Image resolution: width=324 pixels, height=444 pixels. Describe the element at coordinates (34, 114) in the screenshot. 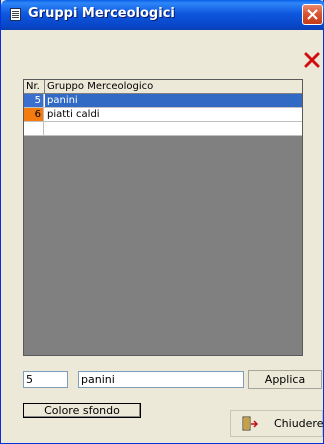

I see `row-nr: 6` at that location.